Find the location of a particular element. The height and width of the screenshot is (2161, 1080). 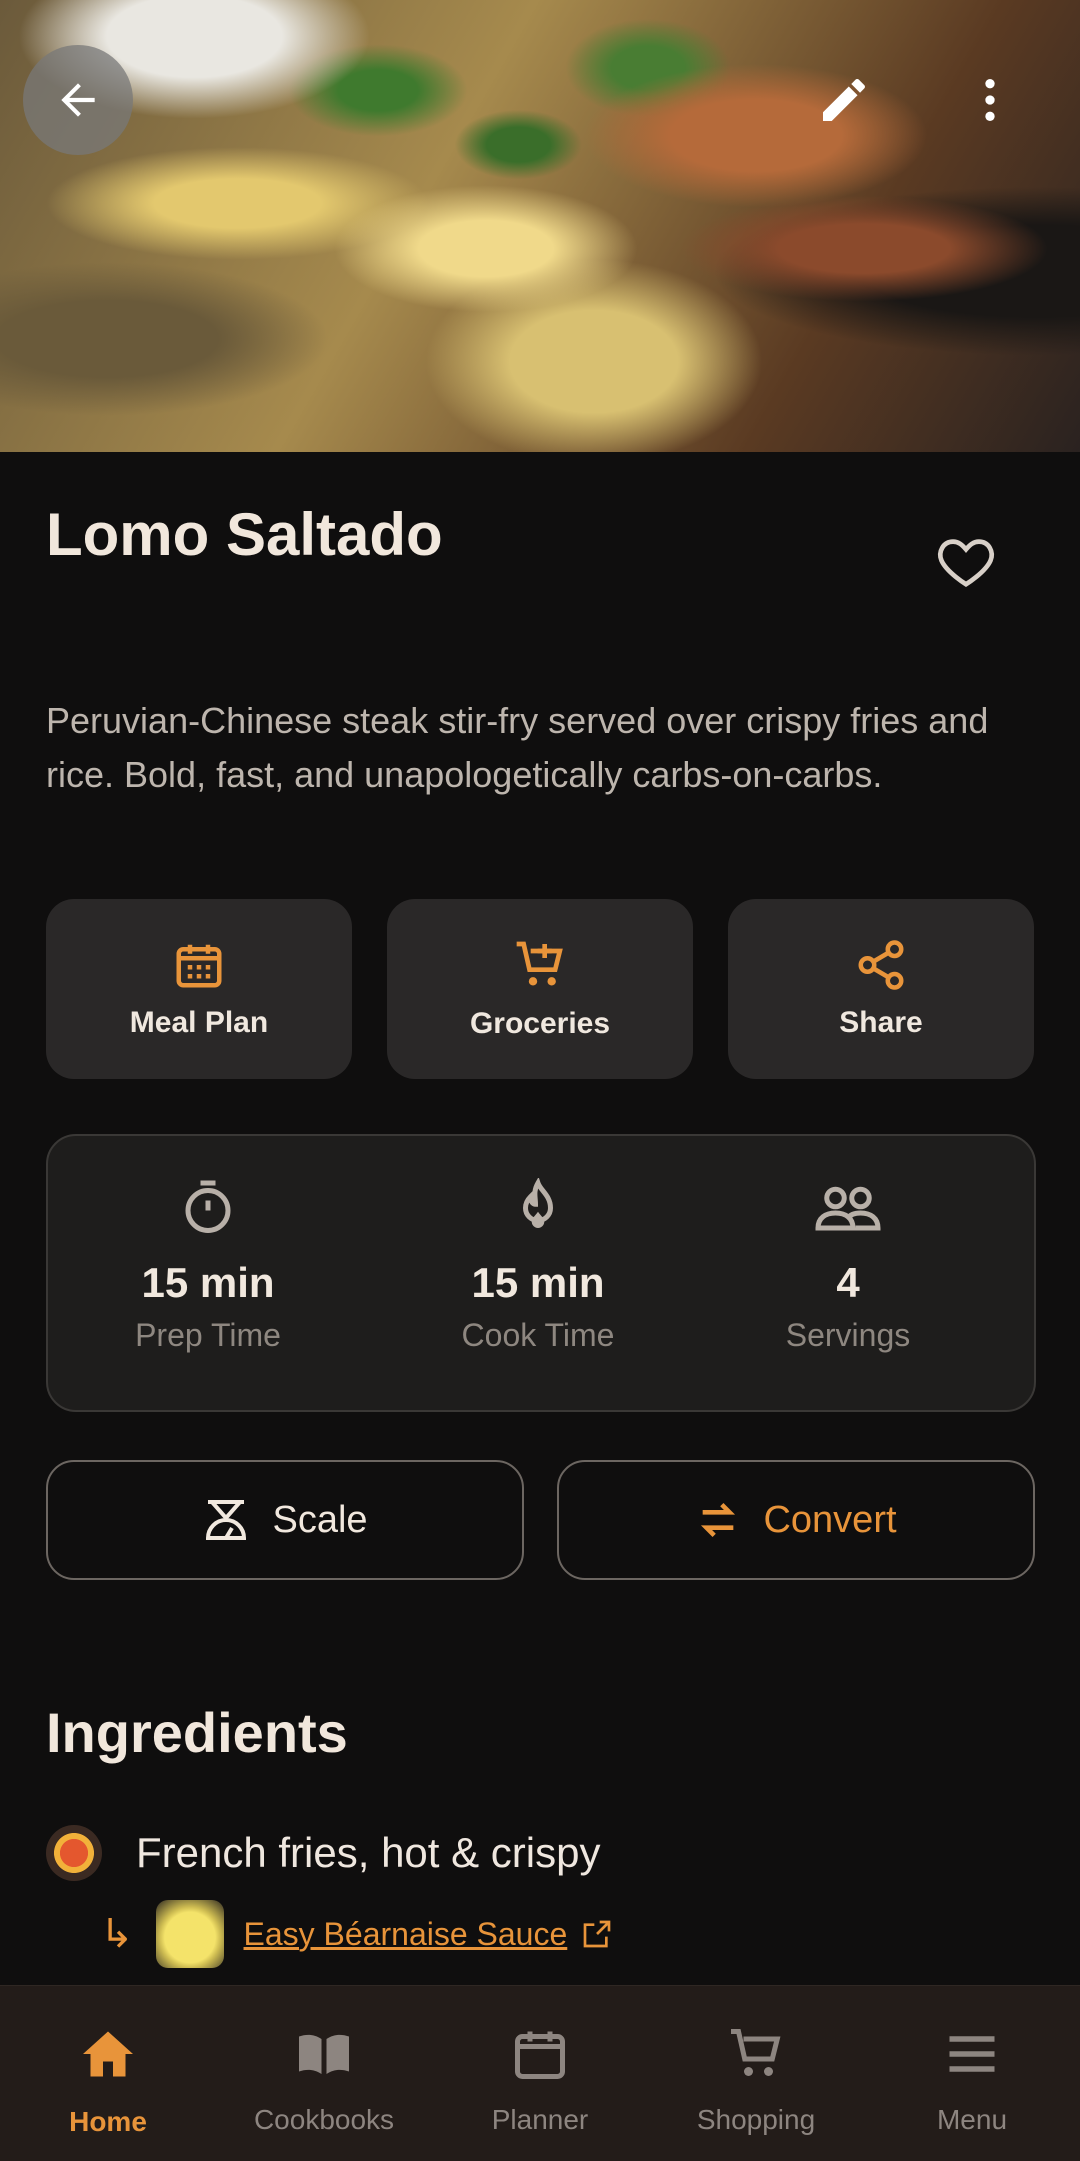

prep-time-stat: 15 min Prep Time is located at coordinates (208, 1266).